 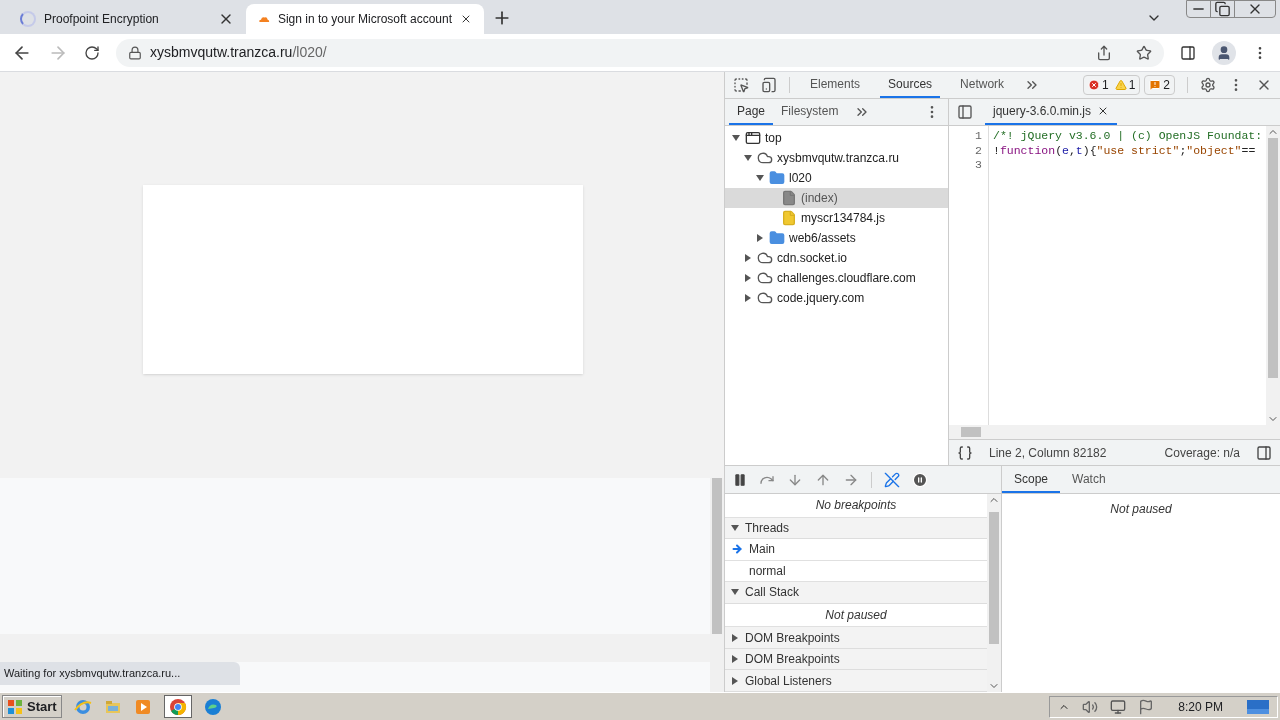 What do you see at coordinates (1048, 453) in the screenshot?
I see `cursor-position: Line 2, Column 82182` at bounding box center [1048, 453].